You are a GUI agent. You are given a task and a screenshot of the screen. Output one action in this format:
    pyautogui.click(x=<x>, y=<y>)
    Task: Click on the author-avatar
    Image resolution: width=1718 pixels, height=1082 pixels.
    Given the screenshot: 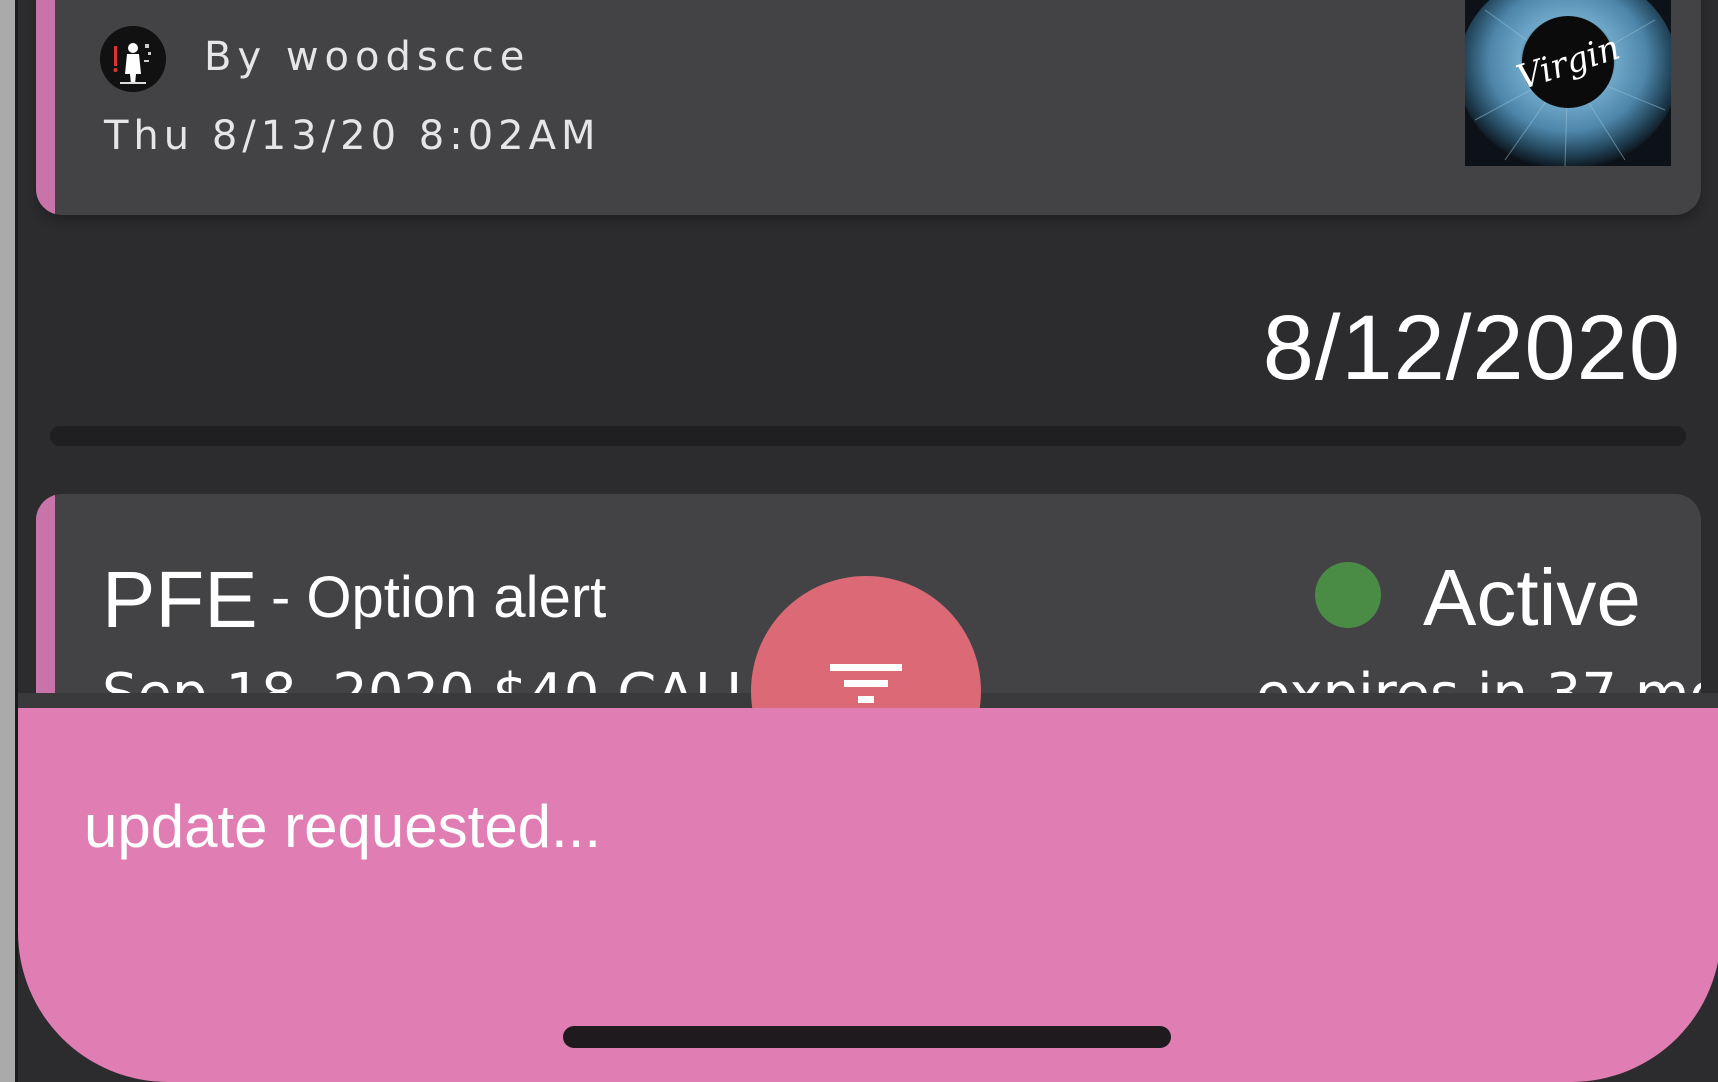 What is the action you would take?
    pyautogui.click(x=133, y=59)
    